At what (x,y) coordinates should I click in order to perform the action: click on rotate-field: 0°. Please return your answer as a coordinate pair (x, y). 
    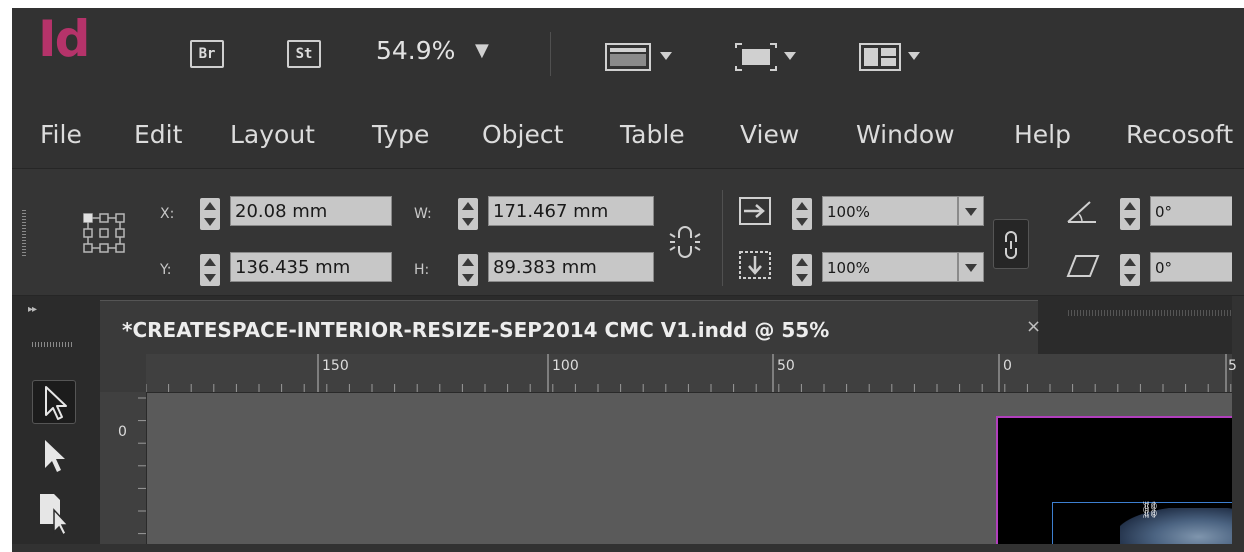
    Looking at the image, I should click on (1191, 211).